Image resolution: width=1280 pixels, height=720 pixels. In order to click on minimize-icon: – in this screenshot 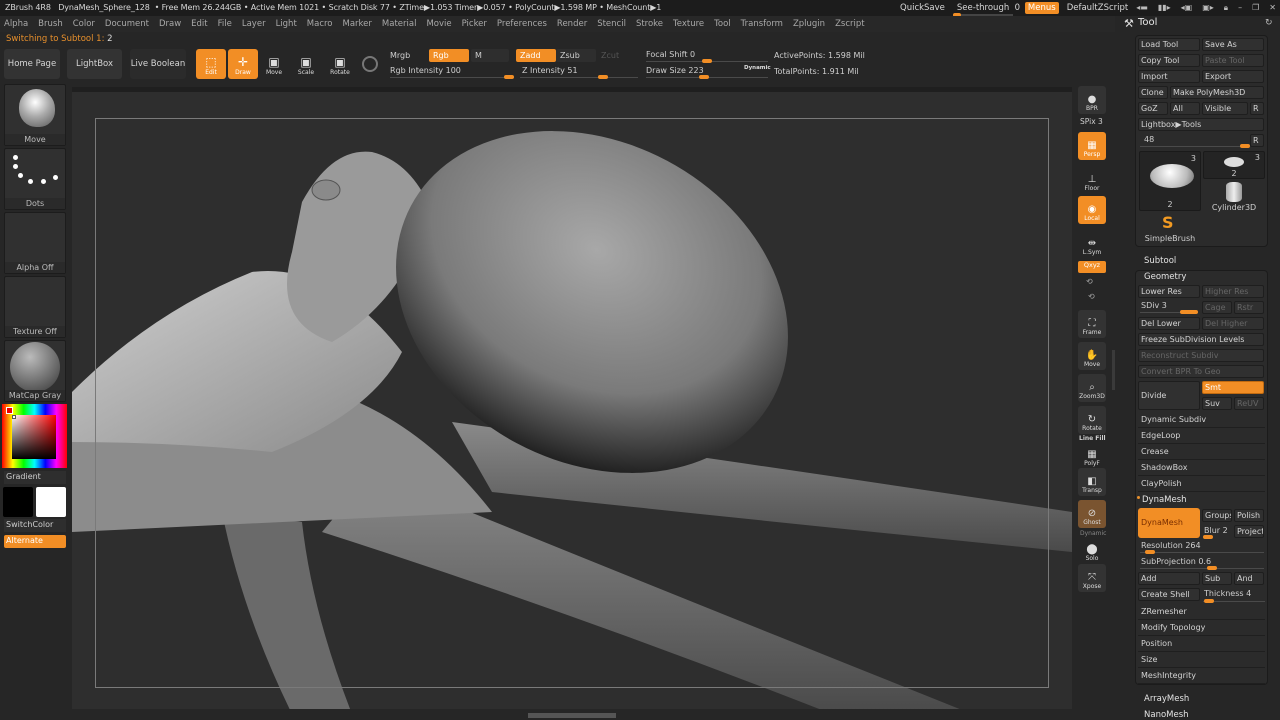, I will do `click(1240, 8)`.